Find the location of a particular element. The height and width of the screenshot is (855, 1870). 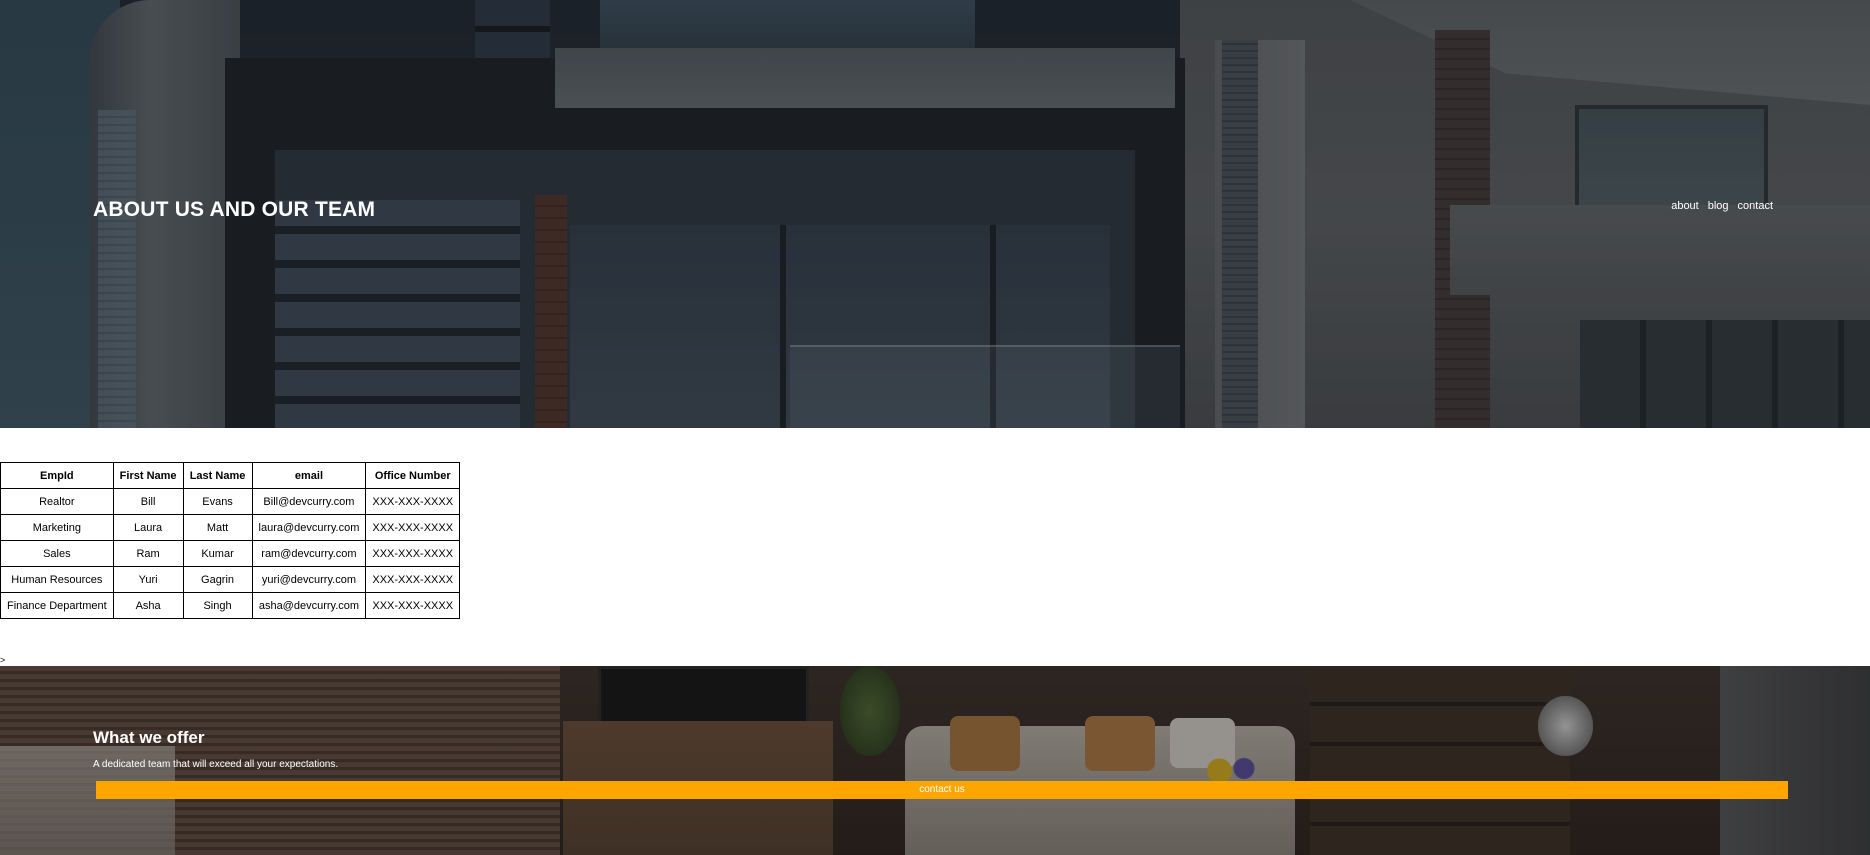

nav-link-about: about is located at coordinates (1685, 206).